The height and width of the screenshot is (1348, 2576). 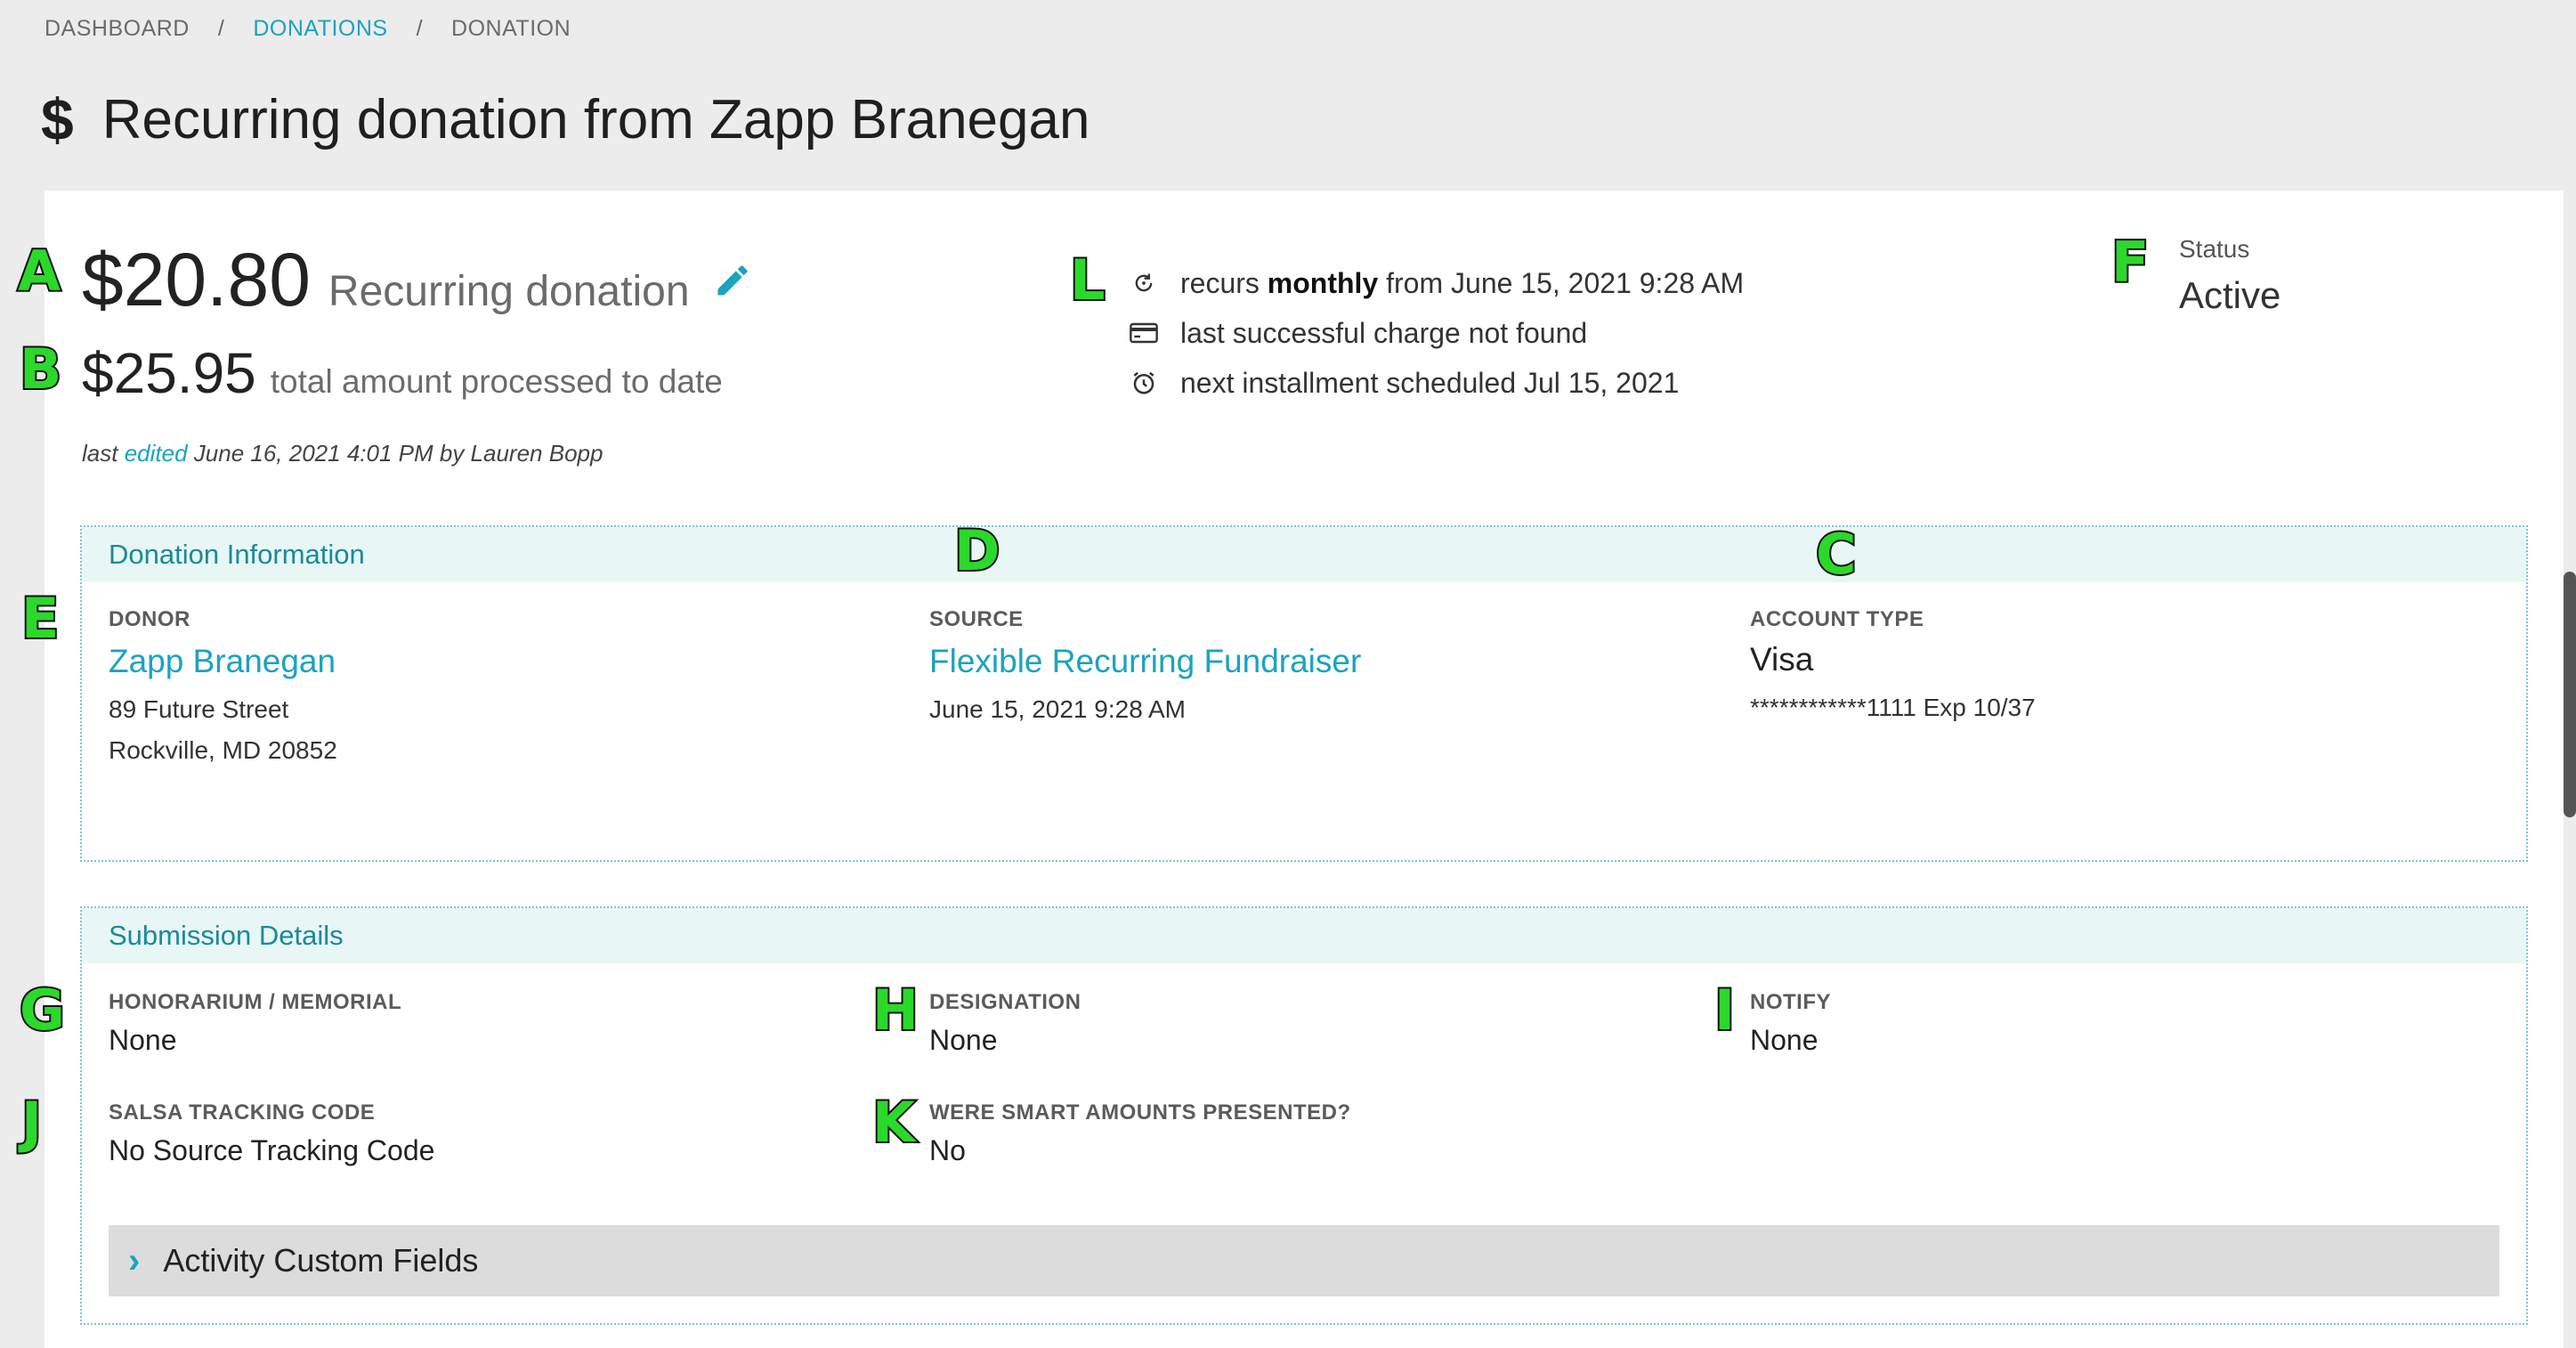 I want to click on total-processed-row: $25.95 total amount processed to date, so click(x=402, y=373).